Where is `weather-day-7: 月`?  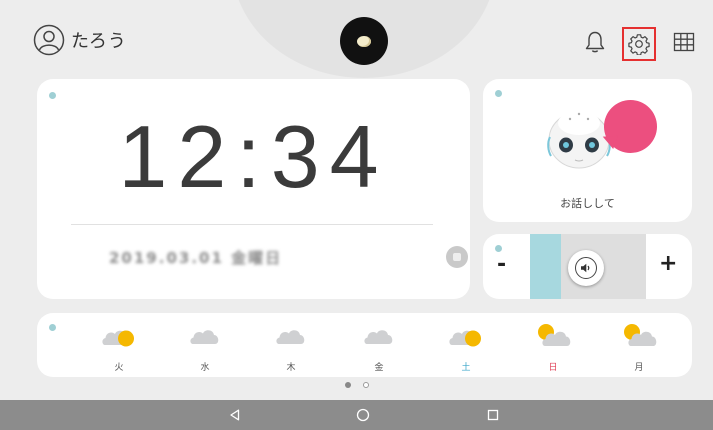
weather-day-7: 月 is located at coordinates (639, 346).